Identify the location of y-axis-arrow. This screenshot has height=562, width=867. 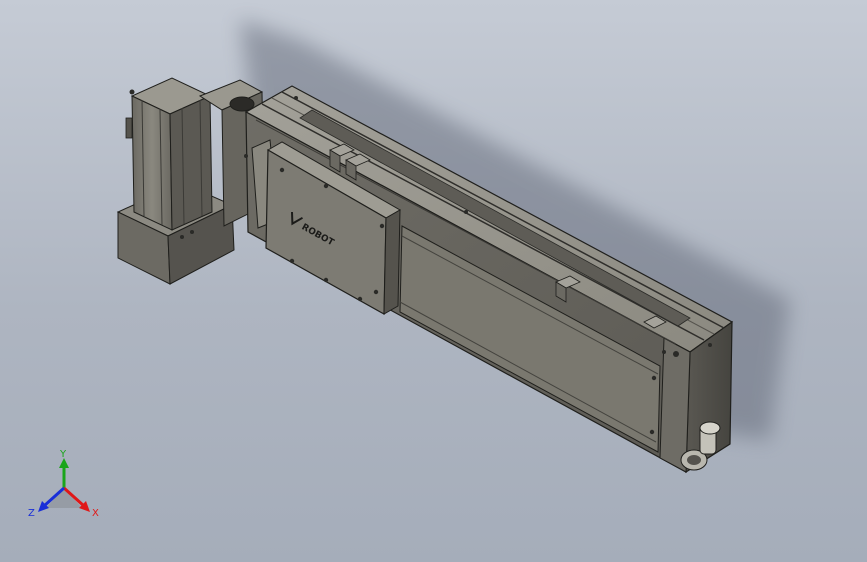
(64, 473).